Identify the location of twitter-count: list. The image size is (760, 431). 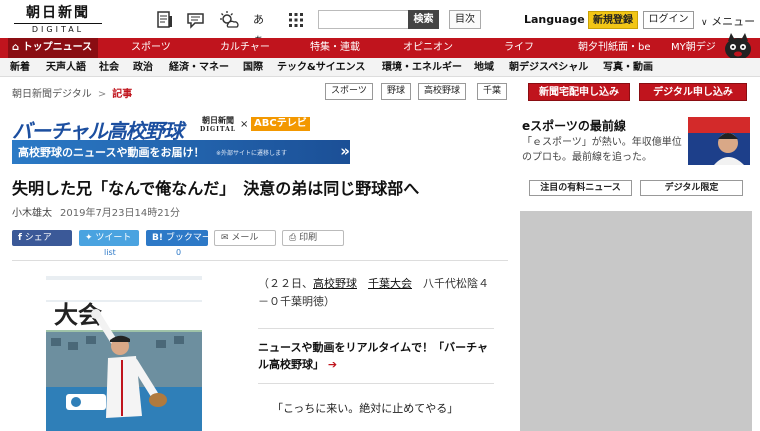
(110, 252).